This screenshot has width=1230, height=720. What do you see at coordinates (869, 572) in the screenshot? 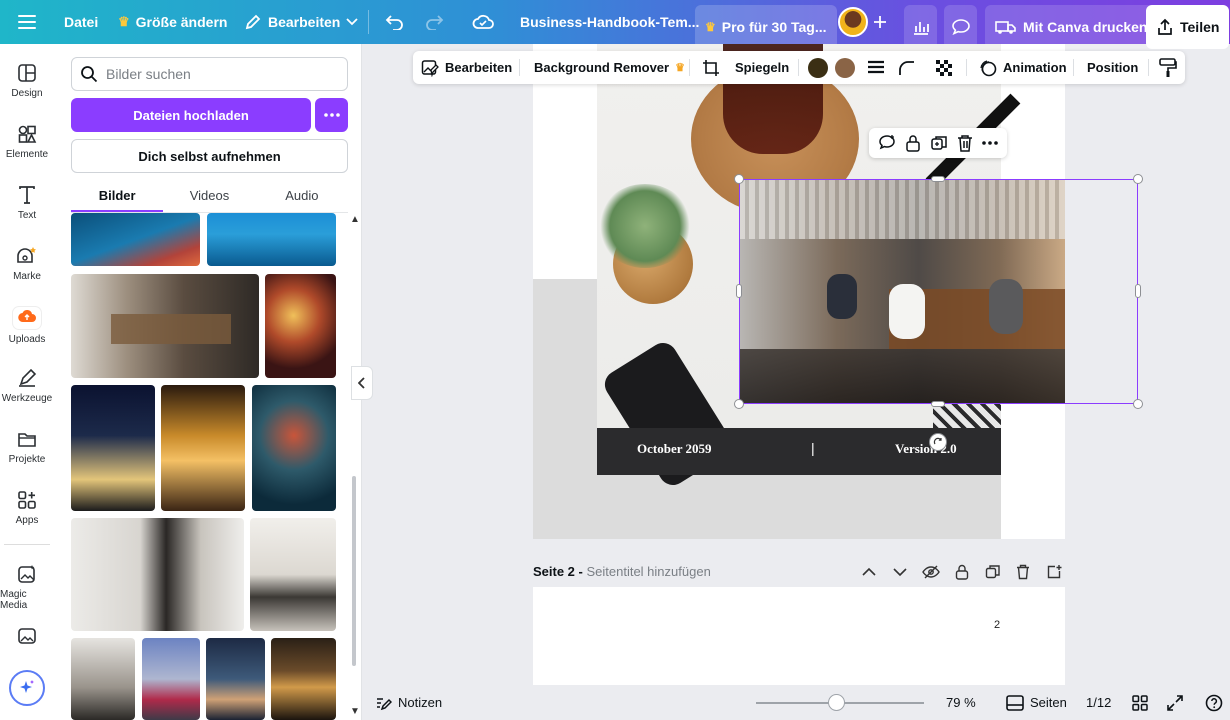
I see `chevron-up-icon` at bounding box center [869, 572].